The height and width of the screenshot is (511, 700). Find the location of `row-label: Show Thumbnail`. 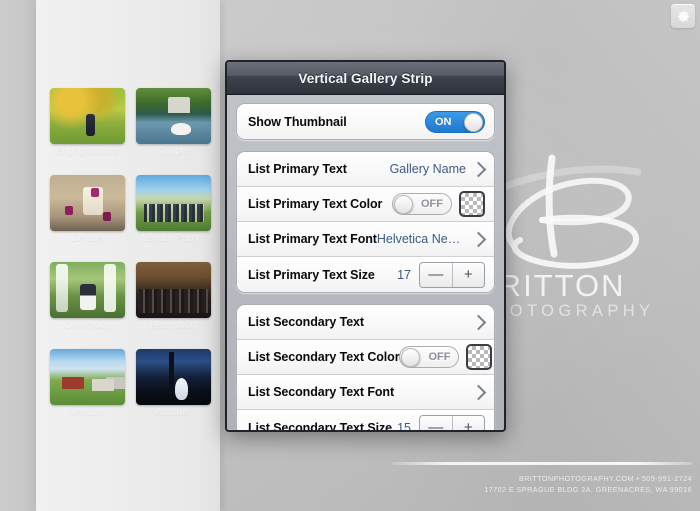

row-label: Show Thumbnail is located at coordinates (297, 121).